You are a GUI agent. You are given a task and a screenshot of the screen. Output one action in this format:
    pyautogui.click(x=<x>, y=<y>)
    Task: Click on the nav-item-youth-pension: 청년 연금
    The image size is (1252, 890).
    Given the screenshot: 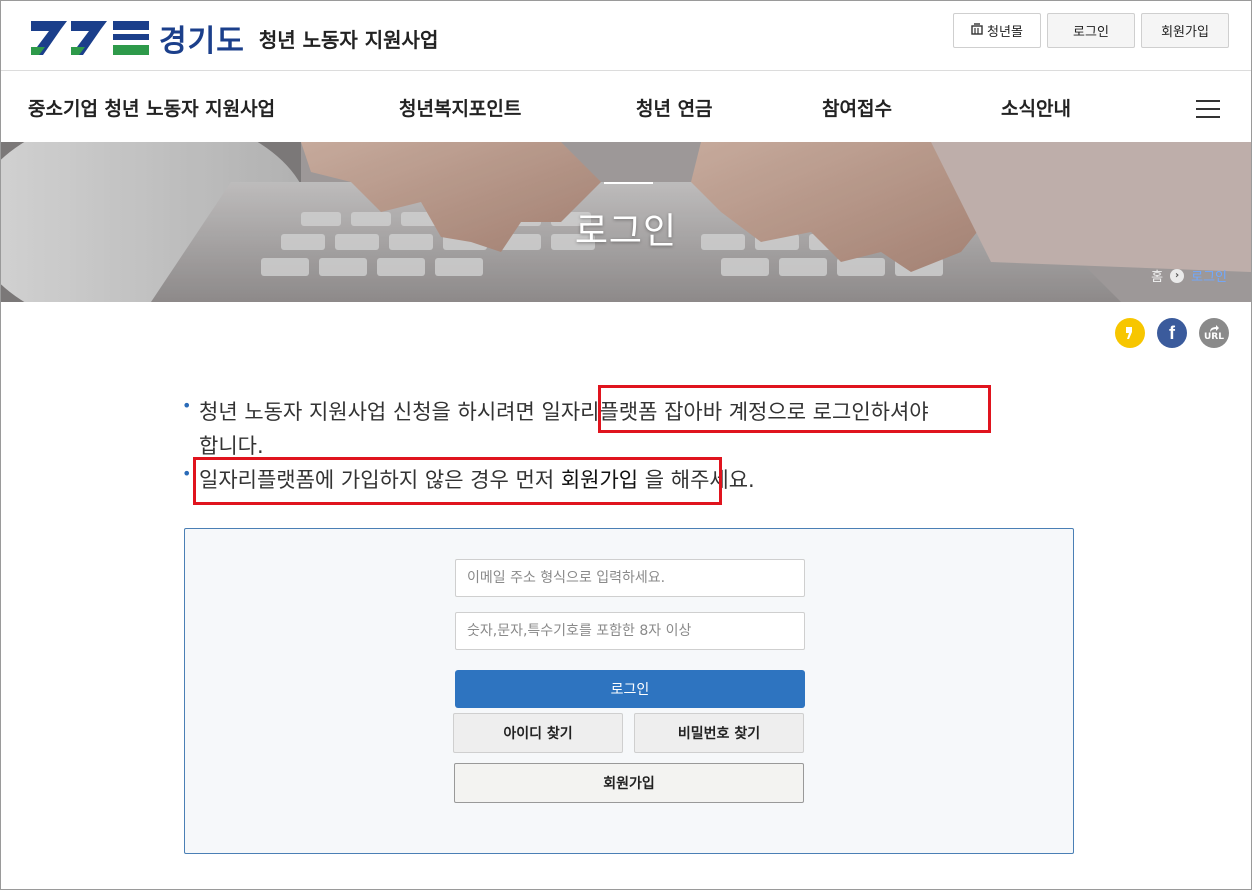 What is the action you would take?
    pyautogui.click(x=674, y=107)
    